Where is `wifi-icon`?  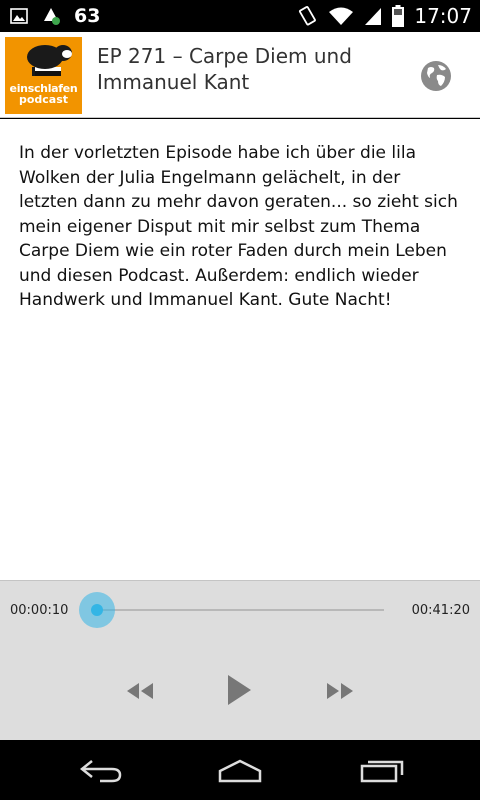 wifi-icon is located at coordinates (341, 16).